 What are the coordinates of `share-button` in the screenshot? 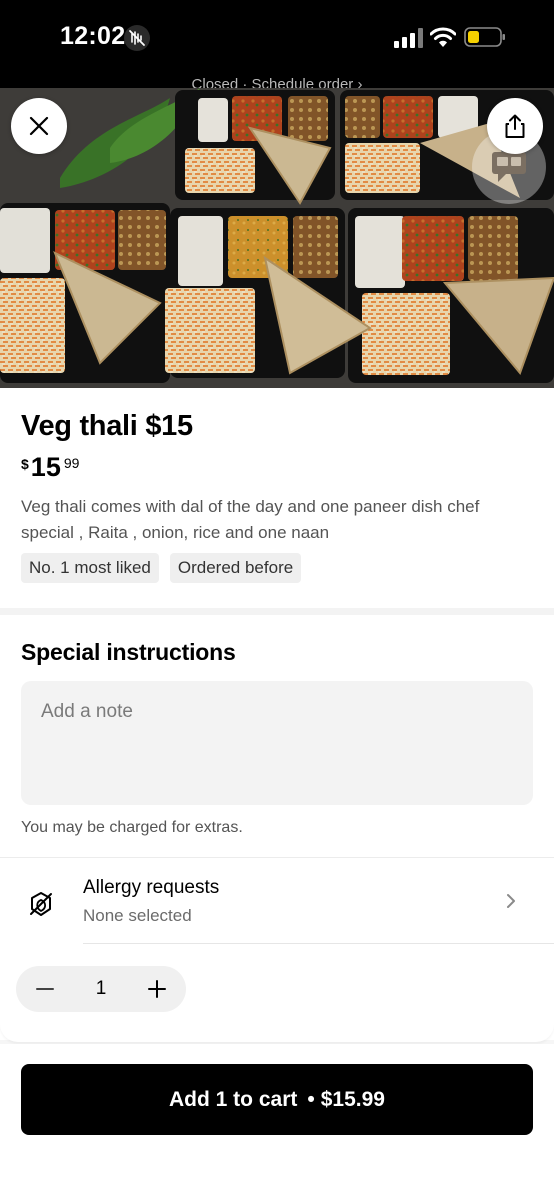 It's located at (515, 126).